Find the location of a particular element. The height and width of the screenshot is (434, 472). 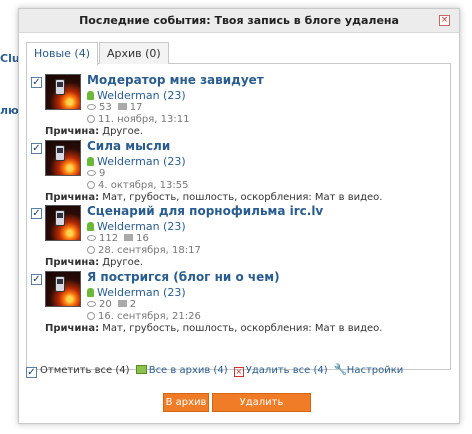

stats-row: 20 2 is located at coordinates (111, 304).